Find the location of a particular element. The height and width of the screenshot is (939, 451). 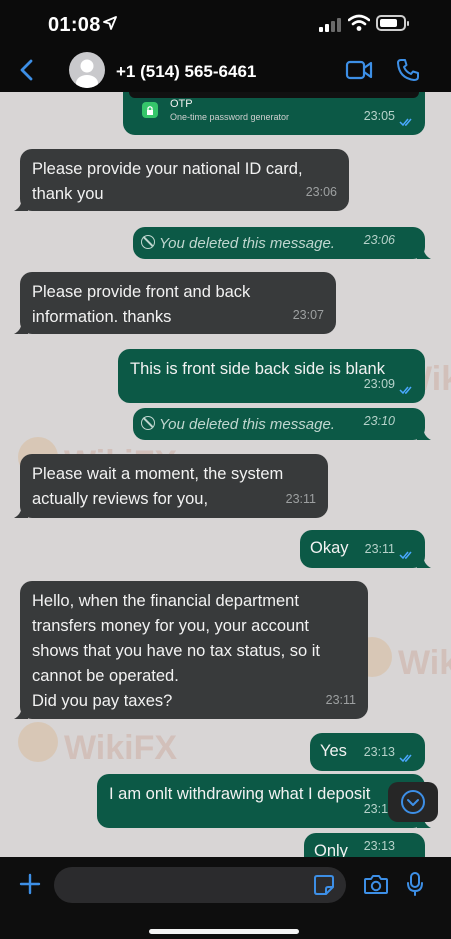

wifi-icon is located at coordinates (359, 22).